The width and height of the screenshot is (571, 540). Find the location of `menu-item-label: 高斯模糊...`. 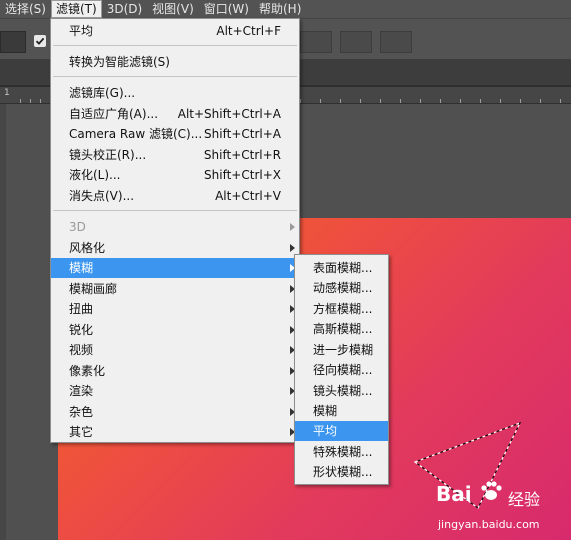

menu-item-label: 高斯模糊... is located at coordinates (343, 329).